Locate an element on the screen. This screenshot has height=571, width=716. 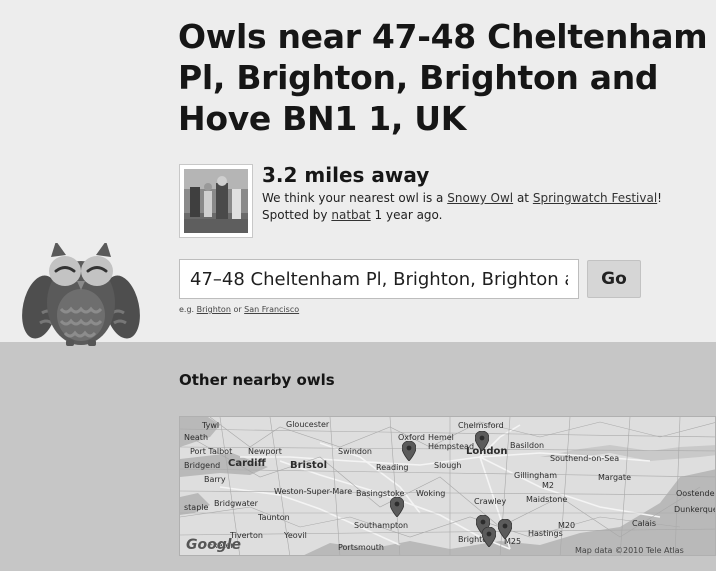
owl-species-link: Snowy Owl is located at coordinates (480, 198).